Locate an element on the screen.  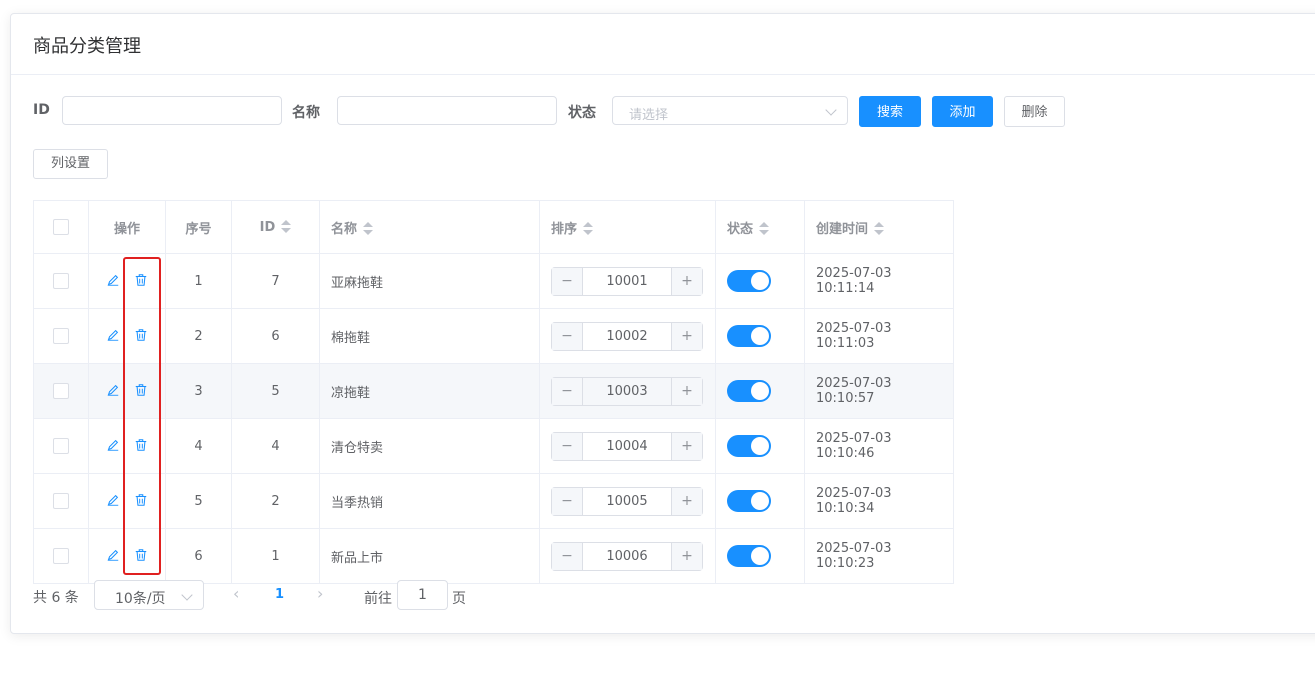
id-input is located at coordinates (172, 110).